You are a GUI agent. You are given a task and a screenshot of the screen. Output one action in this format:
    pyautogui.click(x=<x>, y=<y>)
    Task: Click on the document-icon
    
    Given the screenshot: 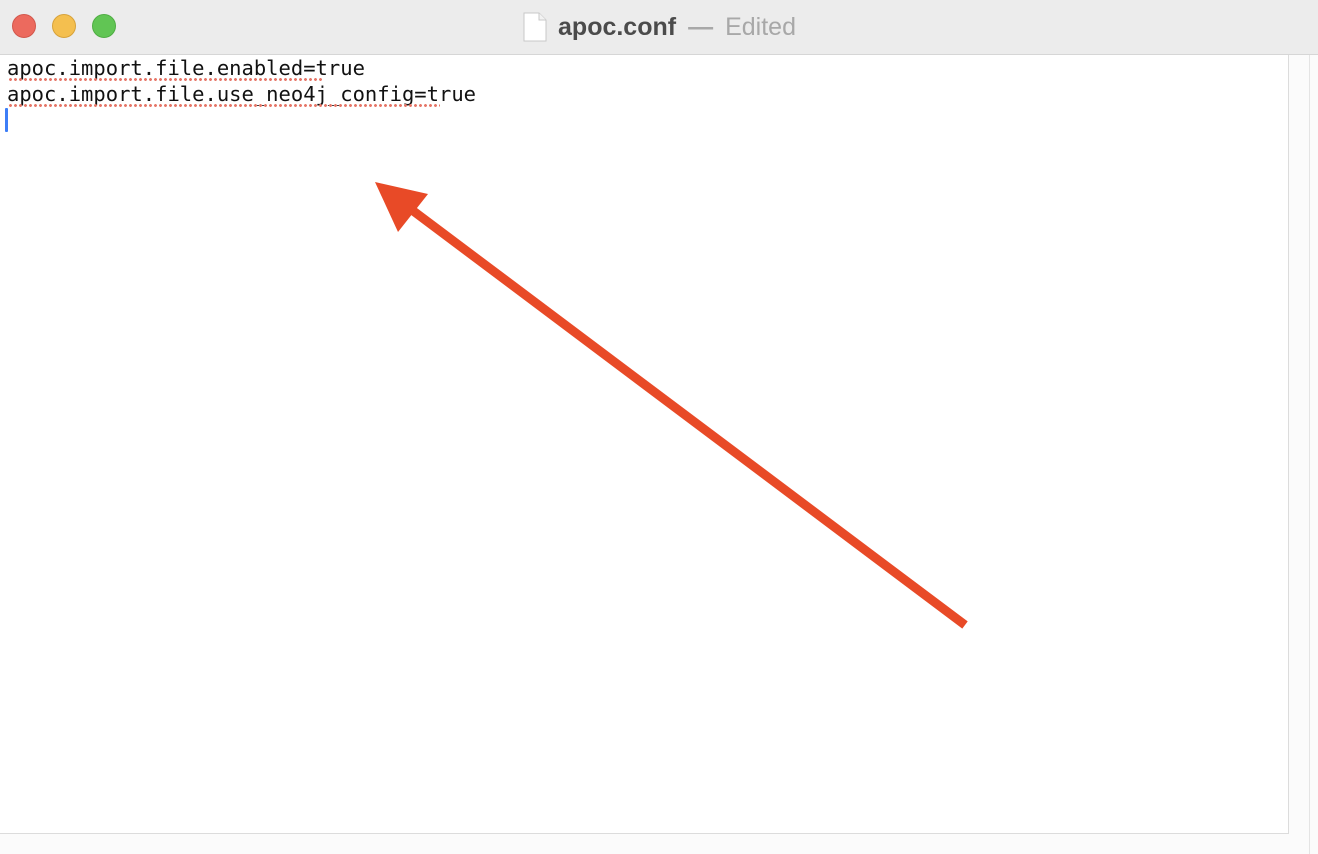 What is the action you would take?
    pyautogui.click(x=535, y=27)
    